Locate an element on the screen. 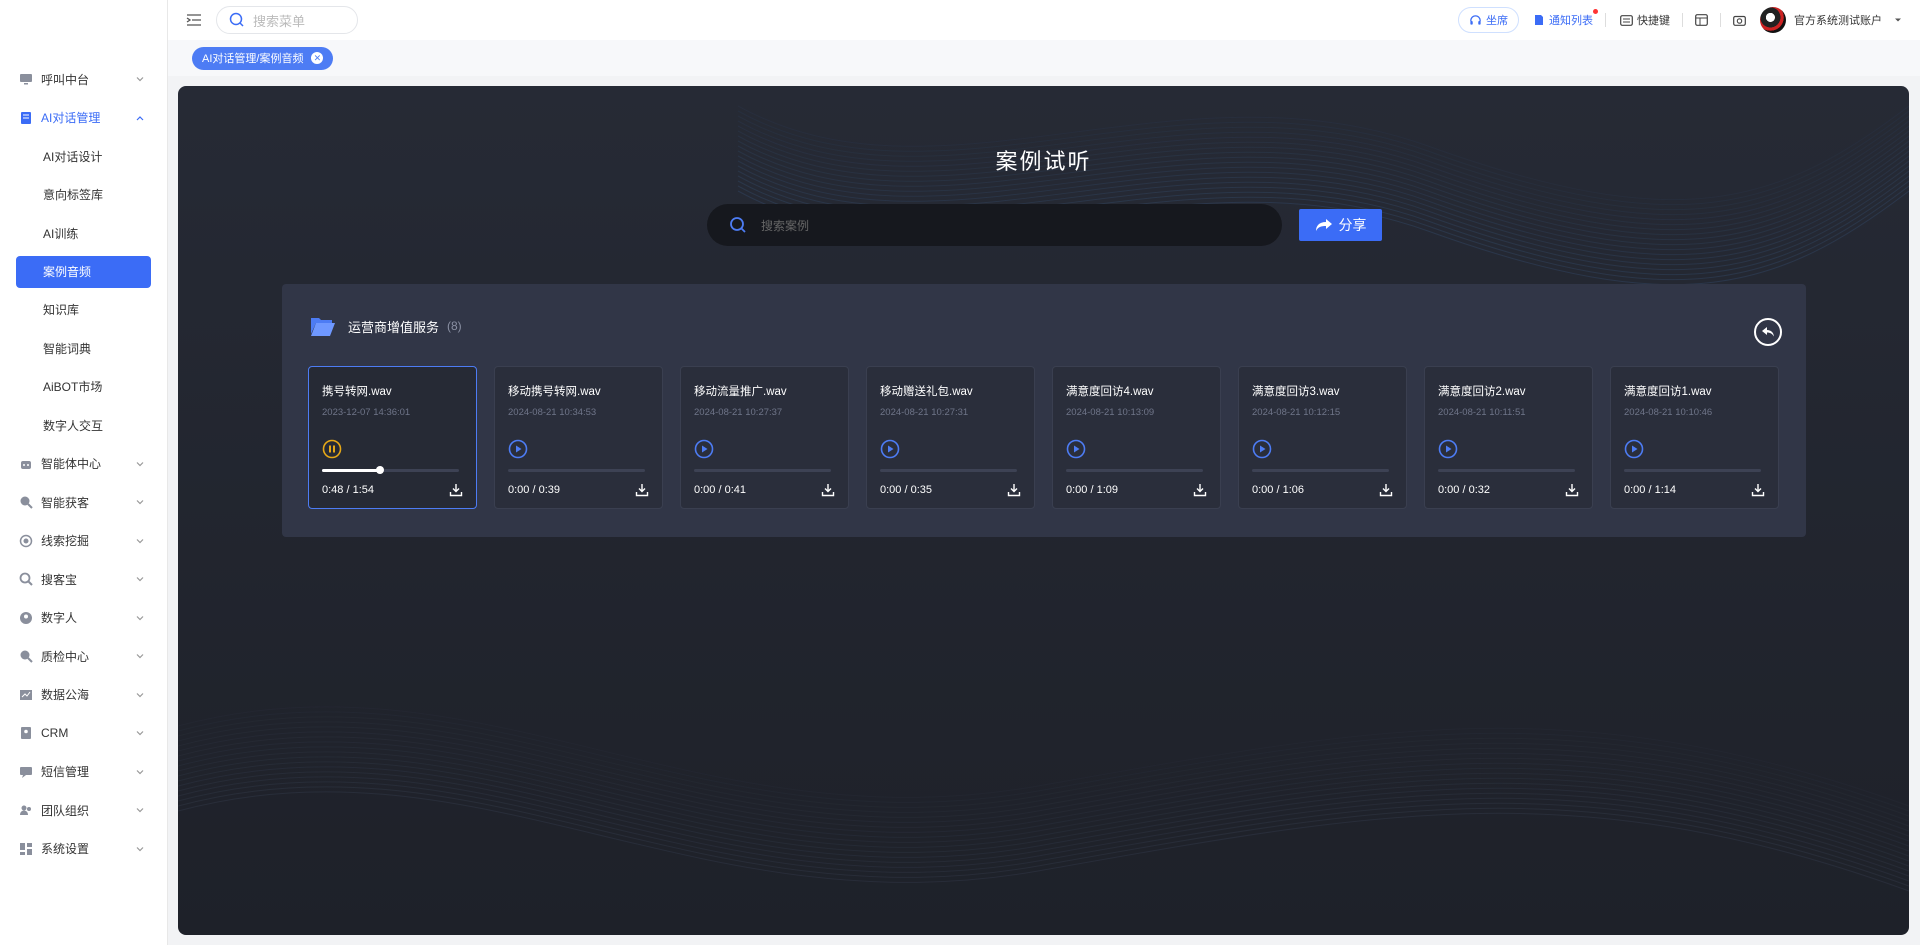 This screenshot has width=1920, height=945. sidebar-item-label: 呼叫中台 is located at coordinates (65, 79).